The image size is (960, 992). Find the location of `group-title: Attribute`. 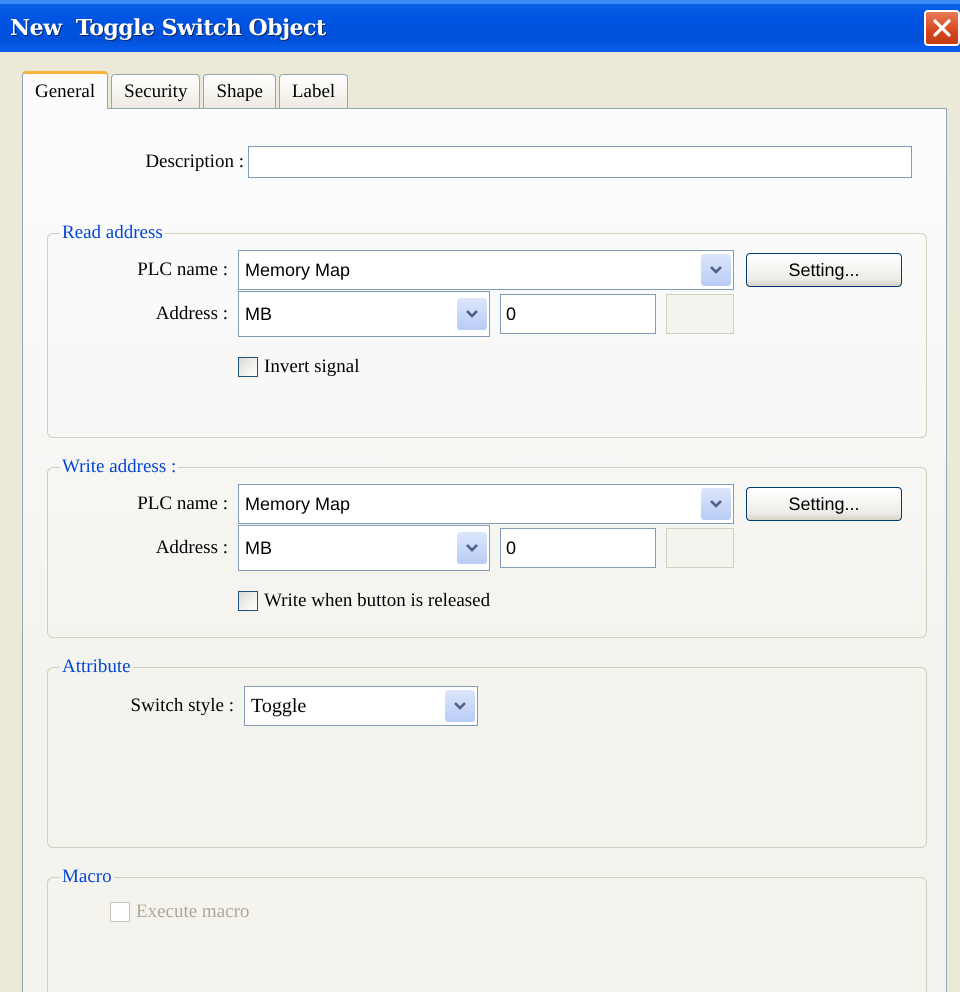

group-title: Attribute is located at coordinates (96, 667).